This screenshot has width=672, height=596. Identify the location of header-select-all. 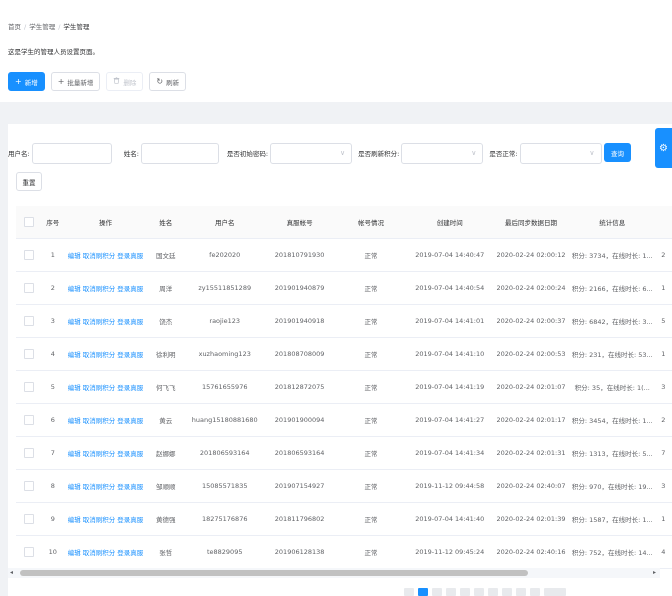
(29, 222).